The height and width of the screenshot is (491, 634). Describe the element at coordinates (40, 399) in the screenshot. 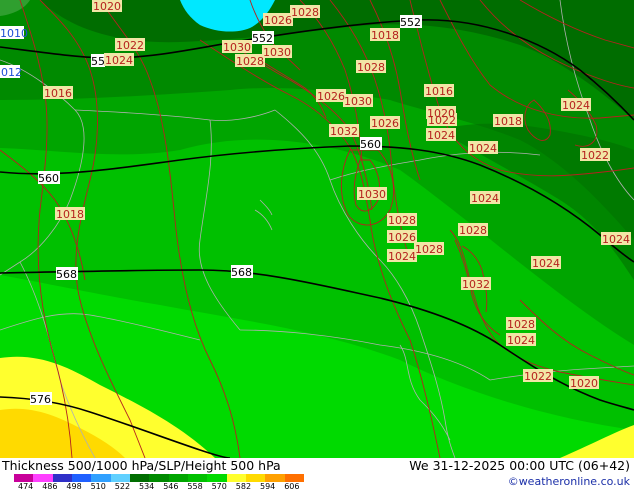

I see `thickness-label-576: 576` at that location.